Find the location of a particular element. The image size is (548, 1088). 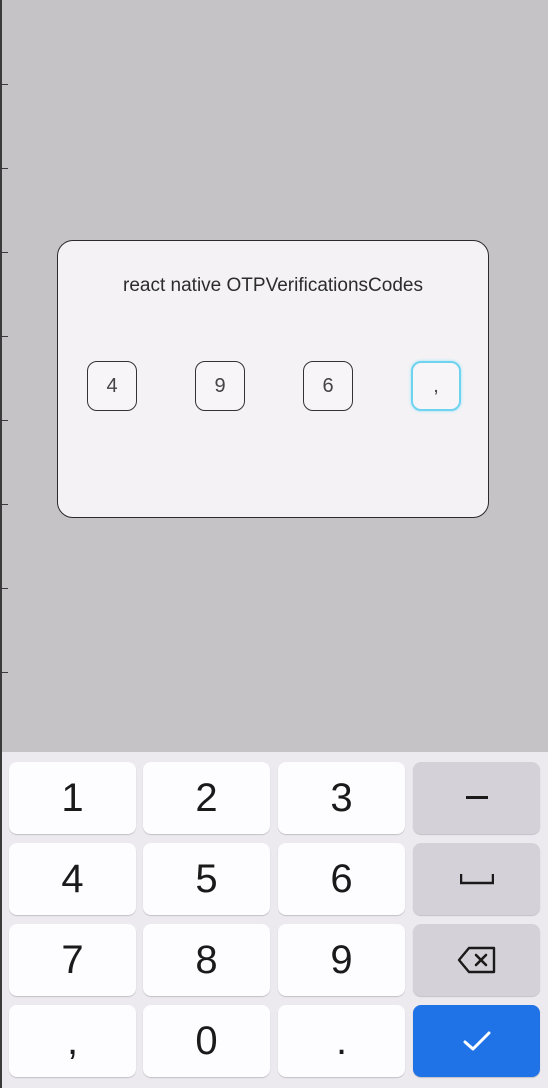

otp-digit-2: 9 is located at coordinates (220, 386).